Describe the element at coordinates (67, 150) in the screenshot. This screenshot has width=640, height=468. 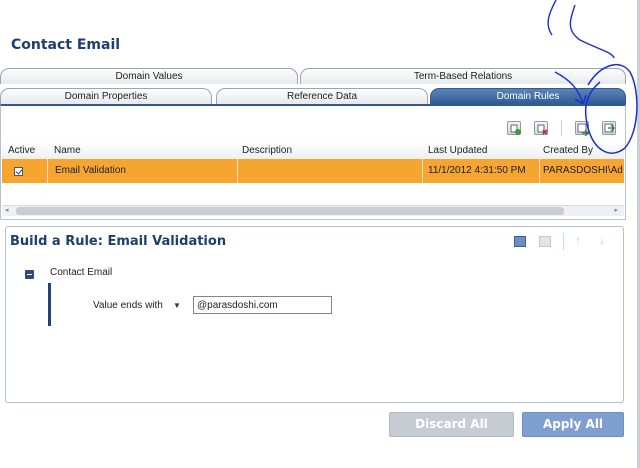
I see `column-header-name: Name` at that location.